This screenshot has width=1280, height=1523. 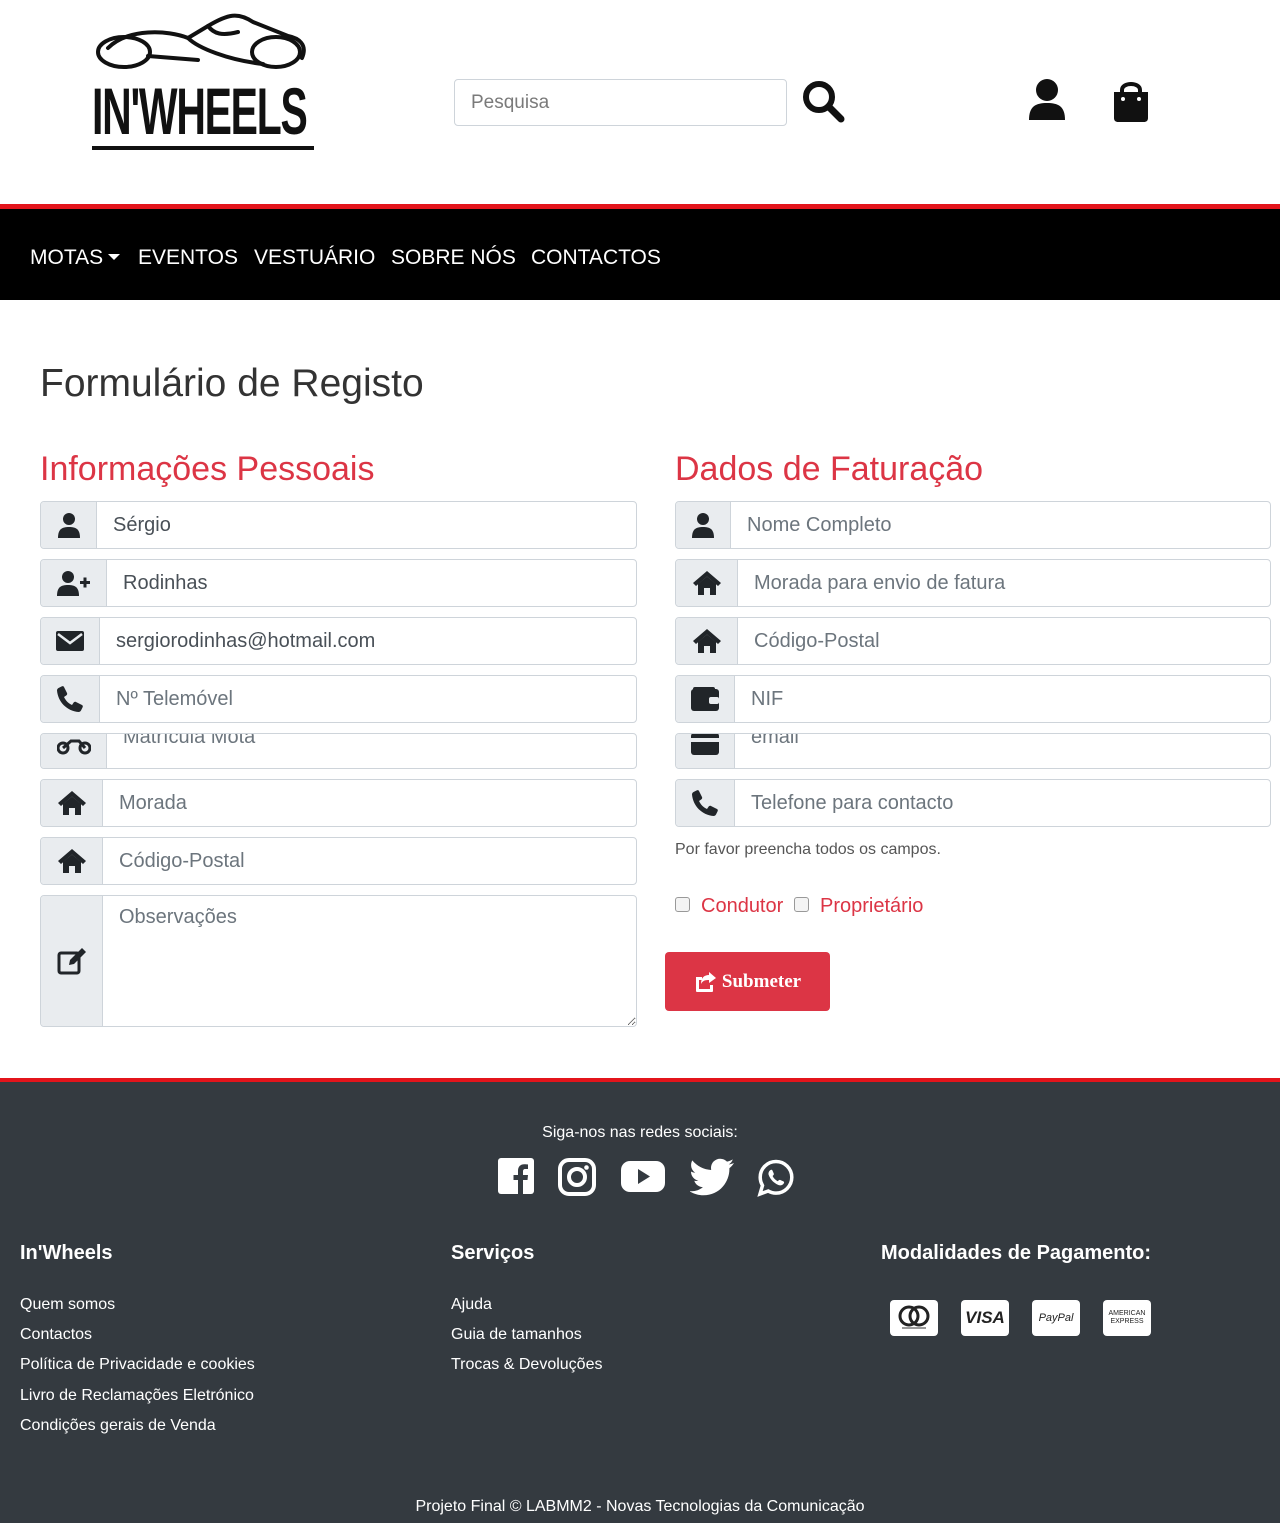 I want to click on follow-us-text: Siga-nos nas redes sociais:, so click(x=640, y=1132).